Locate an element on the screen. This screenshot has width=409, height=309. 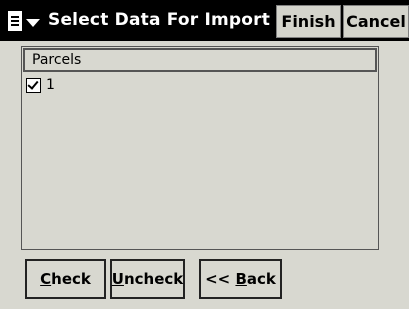
dropdown-arrow-icon is located at coordinates (33, 23).